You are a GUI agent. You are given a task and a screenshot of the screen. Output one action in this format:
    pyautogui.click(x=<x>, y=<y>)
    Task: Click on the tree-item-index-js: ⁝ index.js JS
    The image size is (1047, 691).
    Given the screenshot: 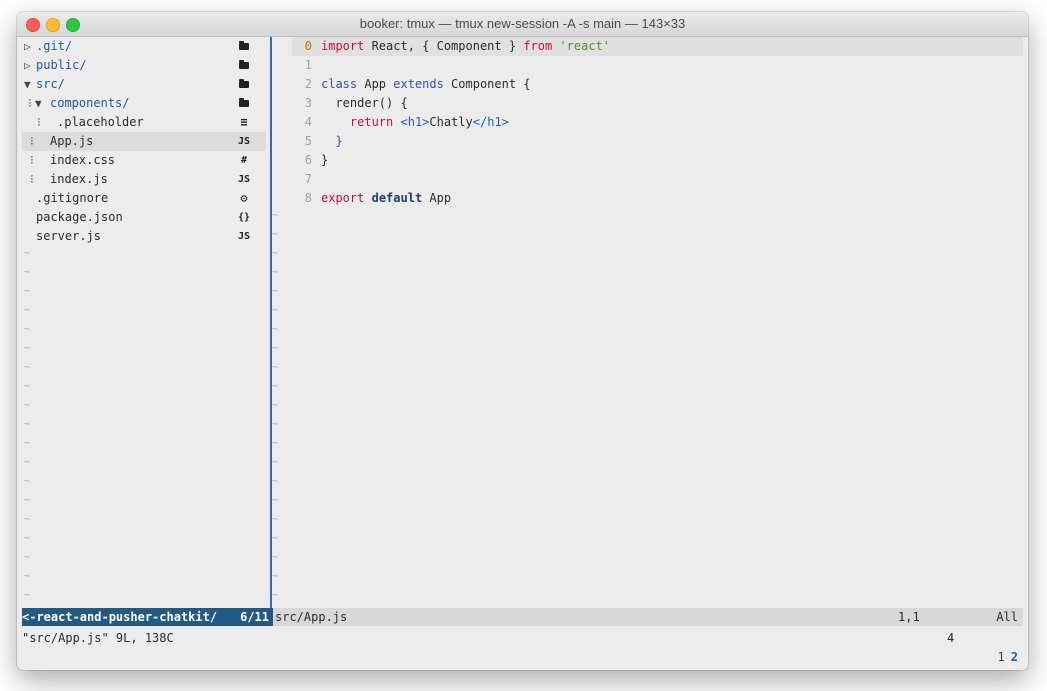 What is the action you would take?
    pyautogui.click(x=144, y=179)
    